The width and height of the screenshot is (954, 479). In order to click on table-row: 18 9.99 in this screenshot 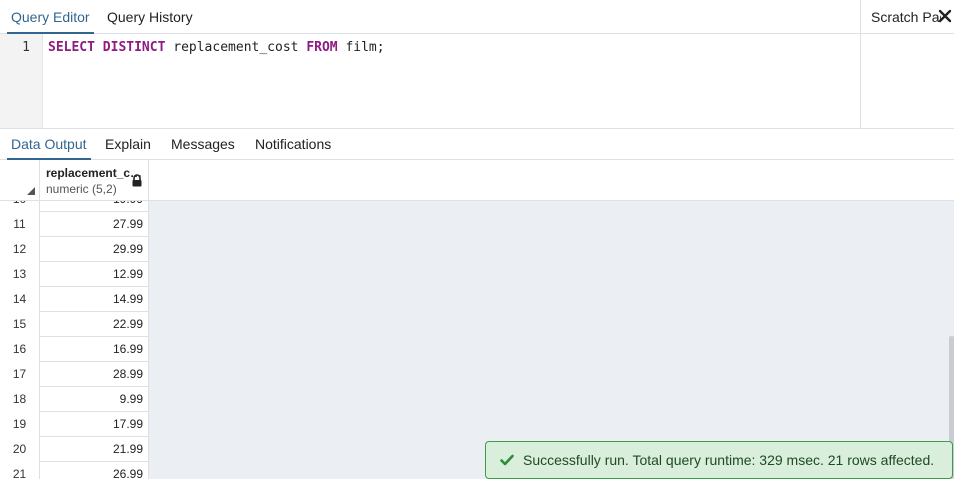, I will do `click(74, 399)`.